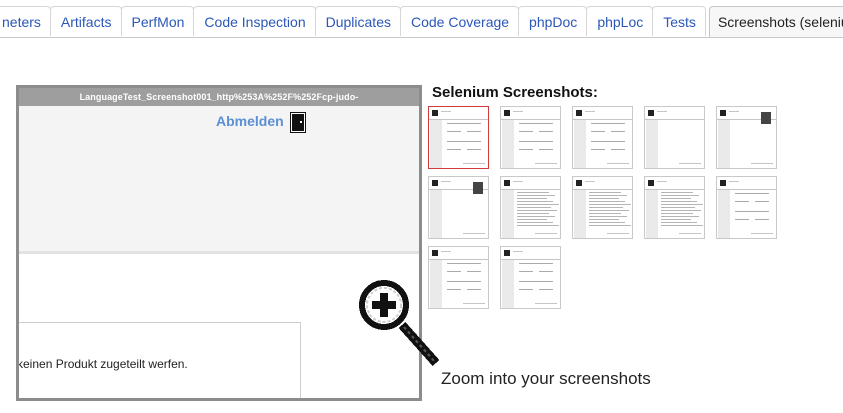  Describe the element at coordinates (546, 378) in the screenshot. I see `zoom-caption: Zoom into your screenshots` at that location.